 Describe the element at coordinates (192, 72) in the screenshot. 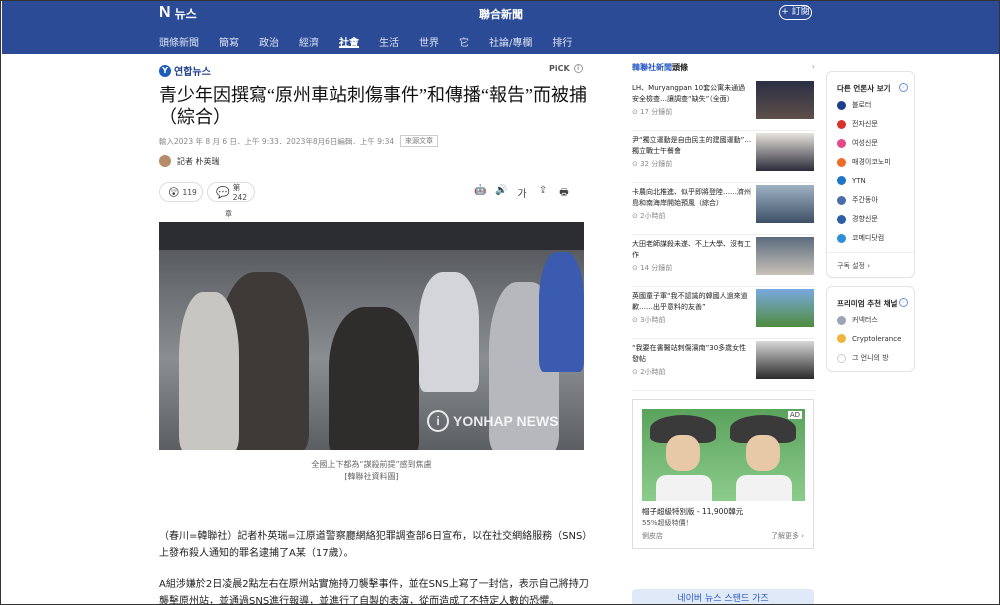

I see `agency-name: 연합뉴스` at that location.